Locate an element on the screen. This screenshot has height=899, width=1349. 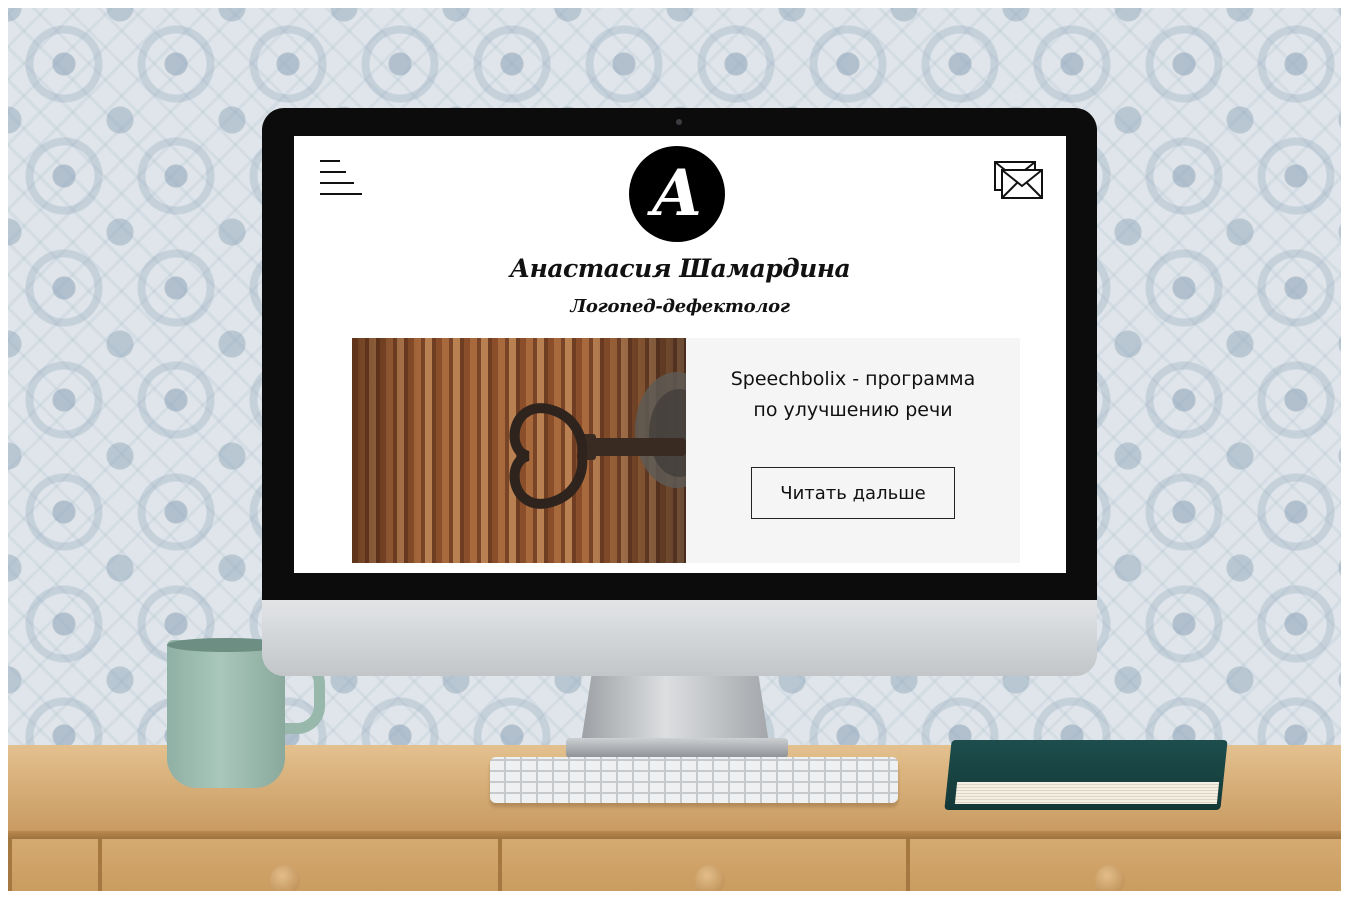
camera-icon is located at coordinates (679, 122).